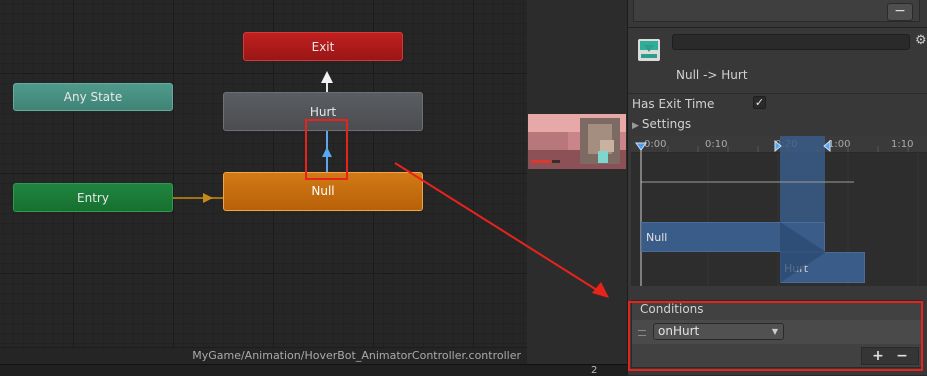 Image resolution: width=927 pixels, height=376 pixels. What do you see at coordinates (791, 42) in the screenshot?
I see `transition-name-field` at bounding box center [791, 42].